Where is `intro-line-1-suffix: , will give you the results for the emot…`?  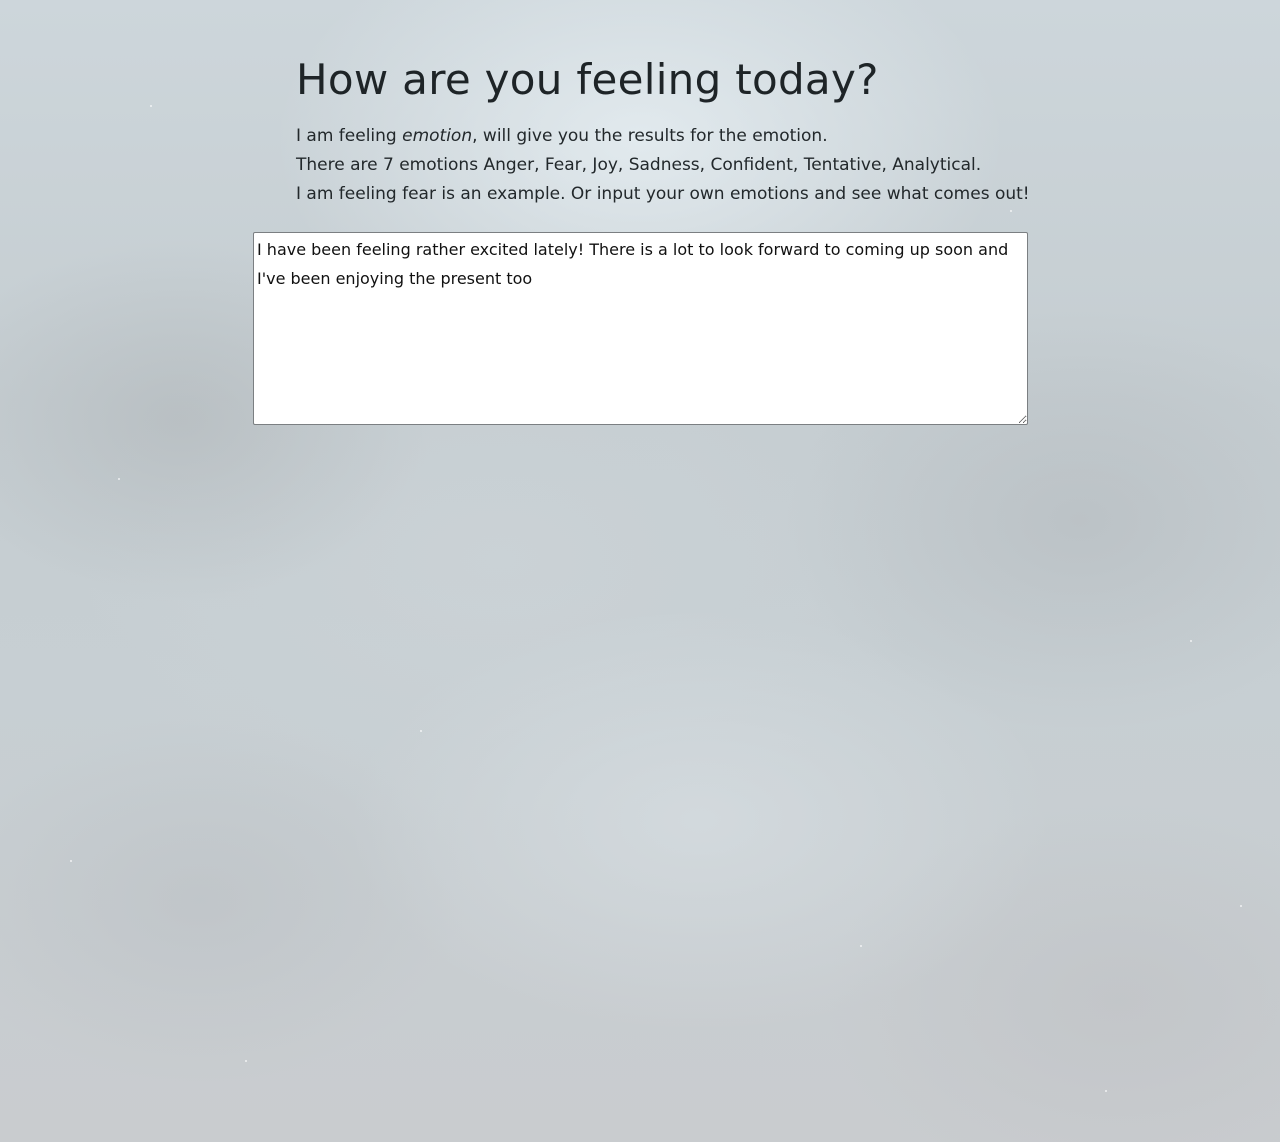
intro-line-1-suffix: , will give you the results for the emot… is located at coordinates (650, 136).